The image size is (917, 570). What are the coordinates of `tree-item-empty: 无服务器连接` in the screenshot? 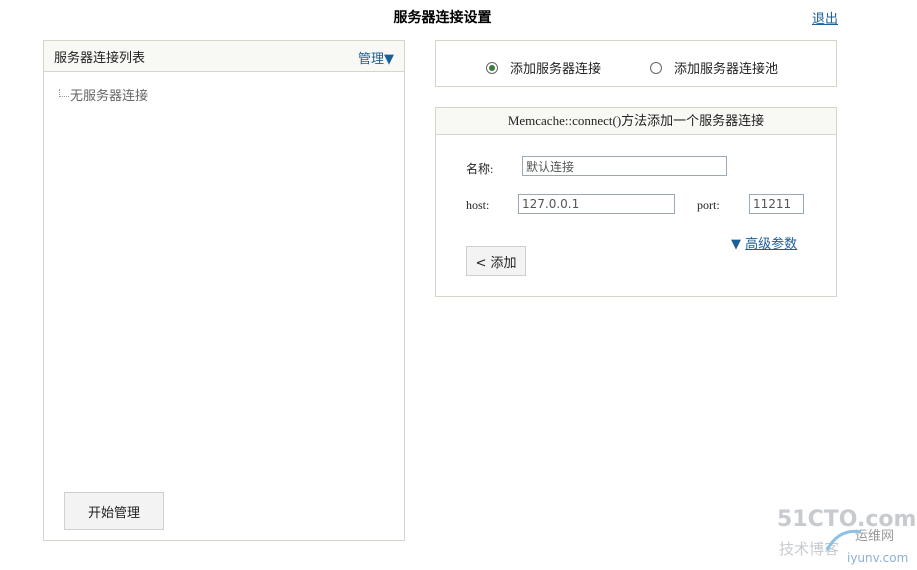 It's located at (103, 94).